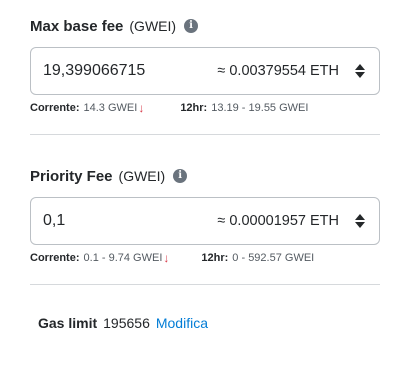  I want to click on gas-limit-label: Gas limit, so click(68, 323).